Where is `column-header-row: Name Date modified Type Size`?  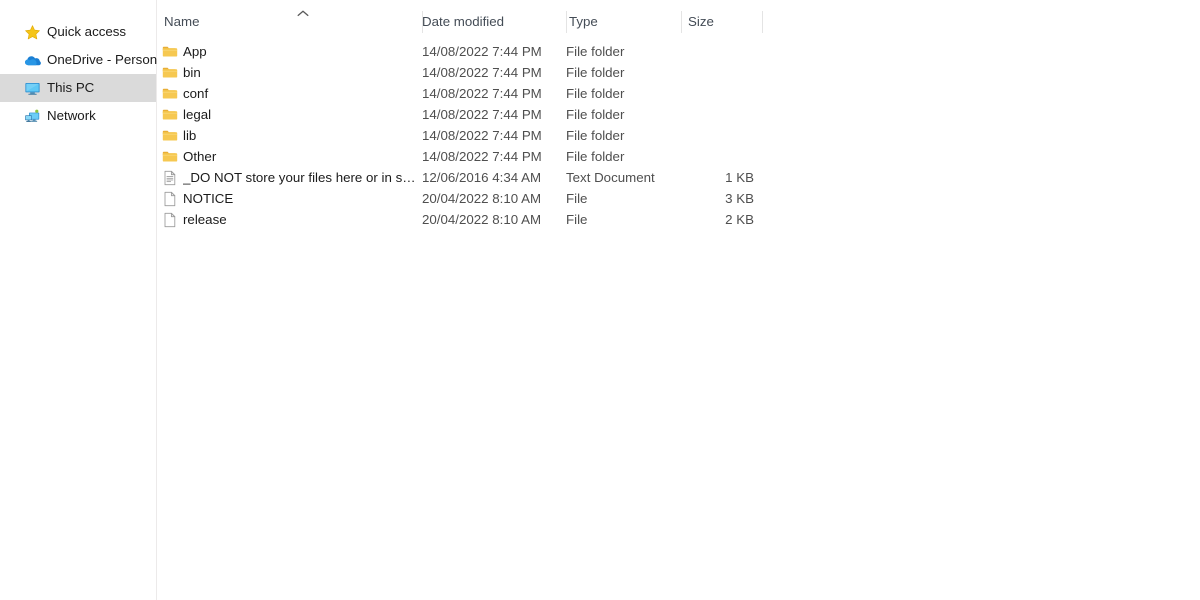
column-header-row: Name Date modified Type Size is located at coordinates (466, 22).